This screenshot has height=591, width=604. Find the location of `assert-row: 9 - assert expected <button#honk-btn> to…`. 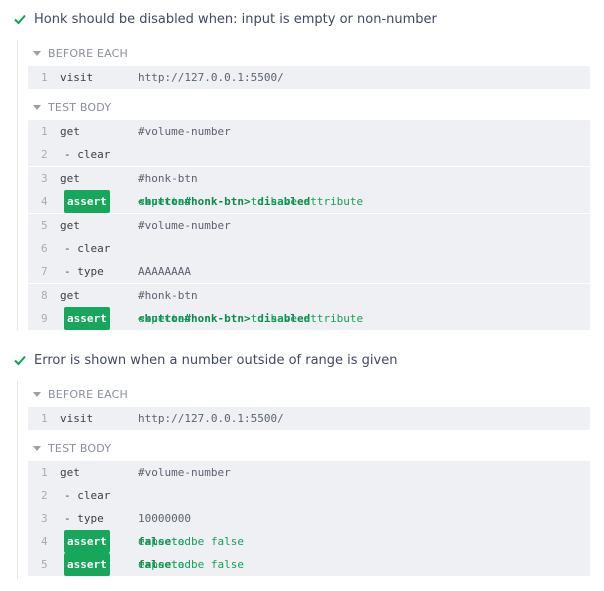

assert-row: 9 - assert expected <button#honk-btn> to… is located at coordinates (309, 318).